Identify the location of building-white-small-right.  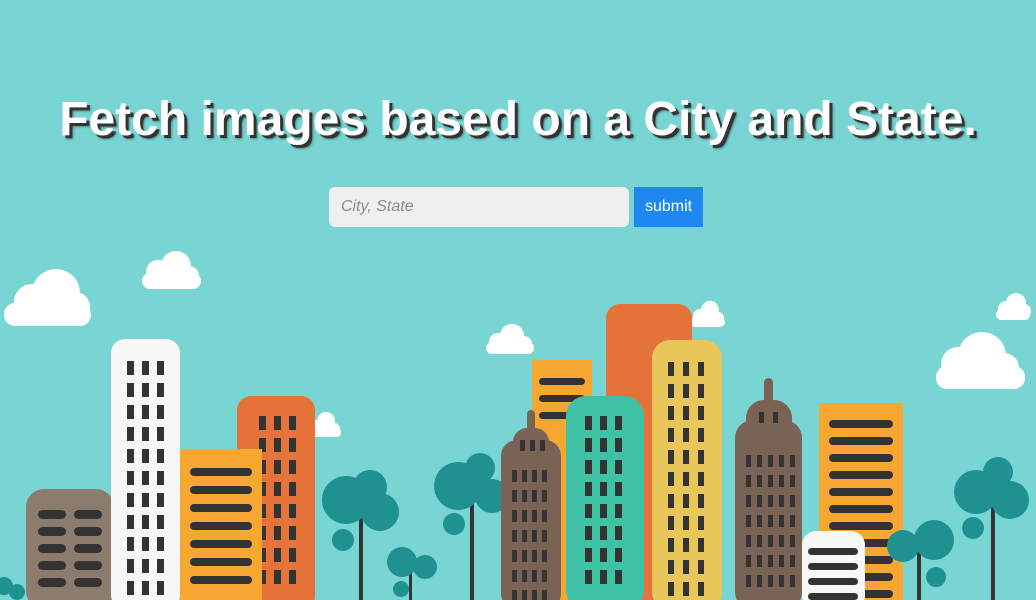
(833, 565).